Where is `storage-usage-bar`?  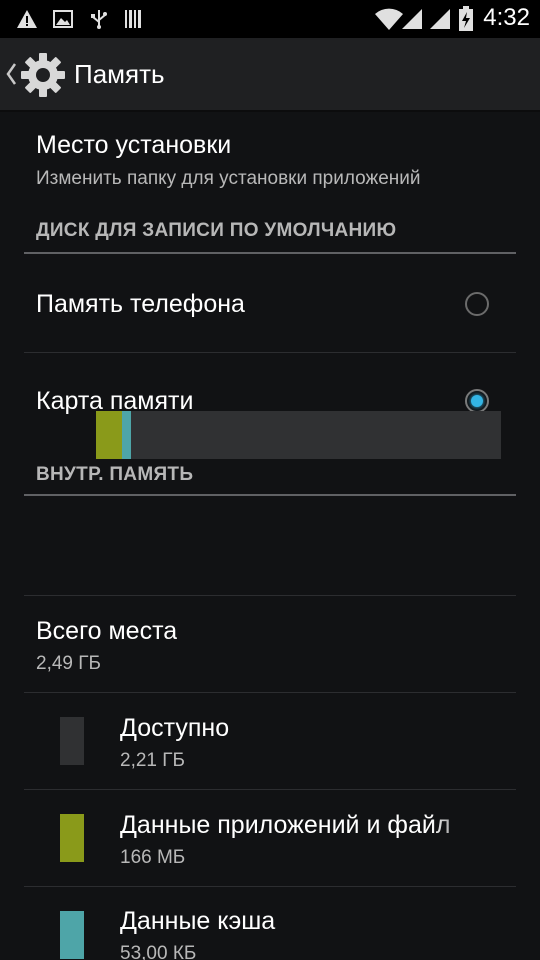 storage-usage-bar is located at coordinates (298, 435).